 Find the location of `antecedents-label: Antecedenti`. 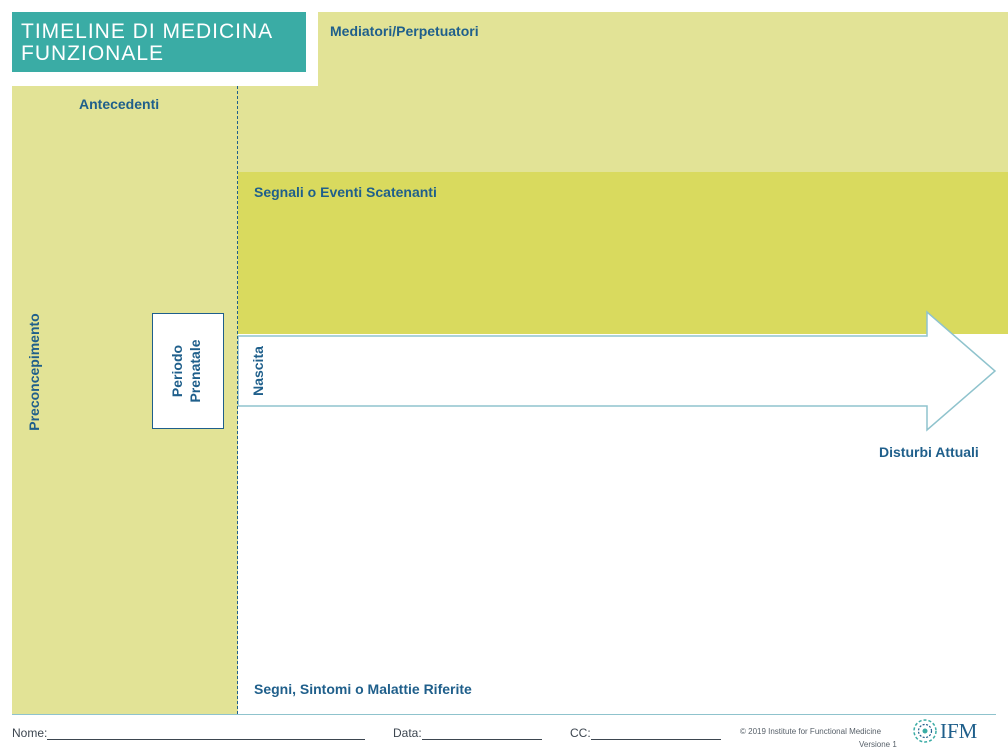

antecedents-label: Antecedenti is located at coordinates (119, 104).